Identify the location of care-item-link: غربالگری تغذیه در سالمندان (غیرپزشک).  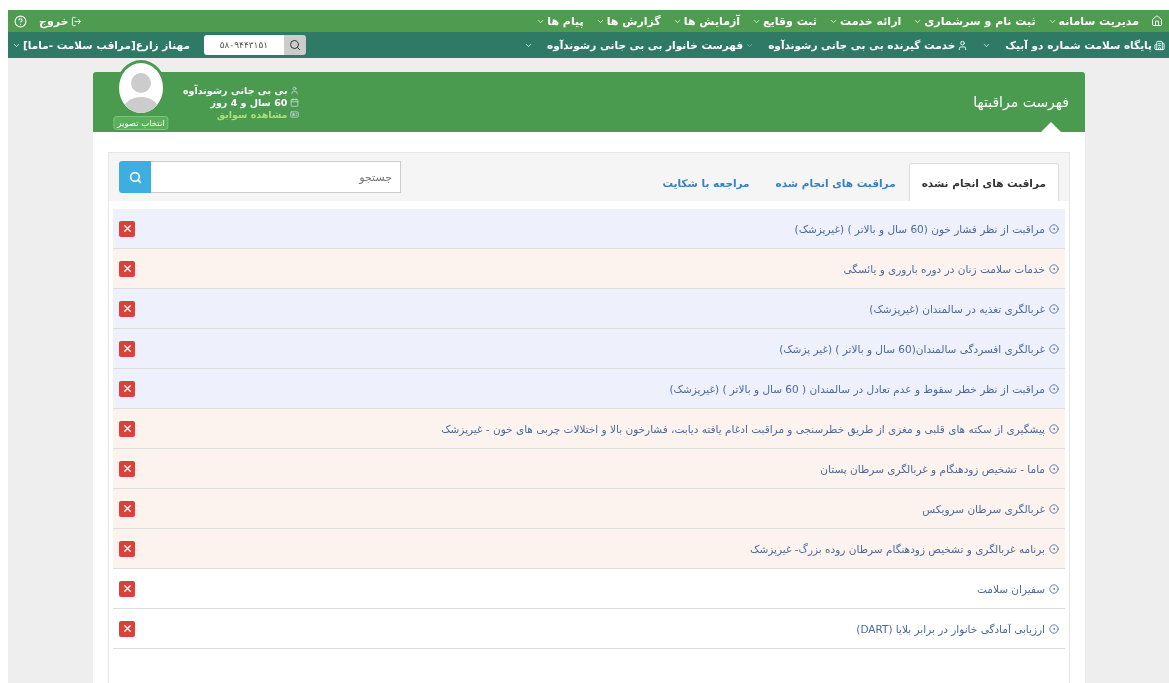
(957, 308).